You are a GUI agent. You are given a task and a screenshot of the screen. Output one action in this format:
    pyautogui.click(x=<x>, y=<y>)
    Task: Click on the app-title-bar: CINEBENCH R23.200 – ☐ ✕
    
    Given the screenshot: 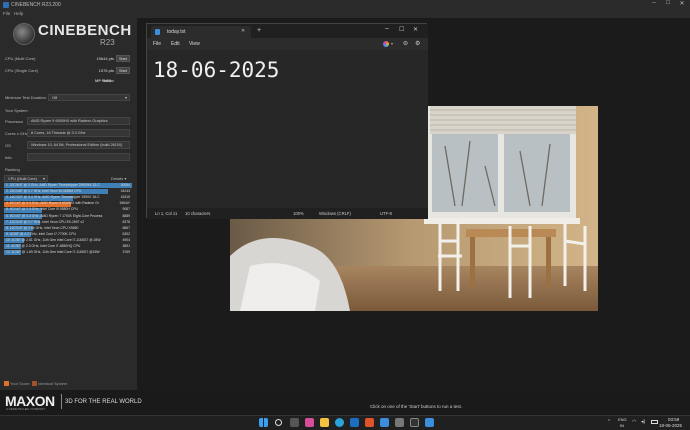 What is the action you would take?
    pyautogui.click(x=345, y=5)
    